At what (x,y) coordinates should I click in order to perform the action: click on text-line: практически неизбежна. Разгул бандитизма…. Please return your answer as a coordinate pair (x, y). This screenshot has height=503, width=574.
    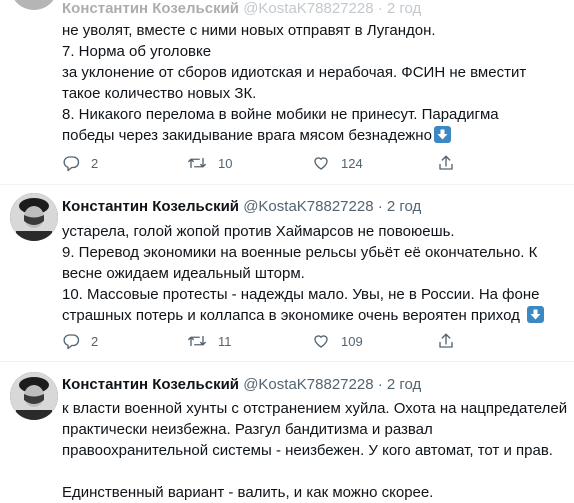
    Looking at the image, I should click on (247, 429).